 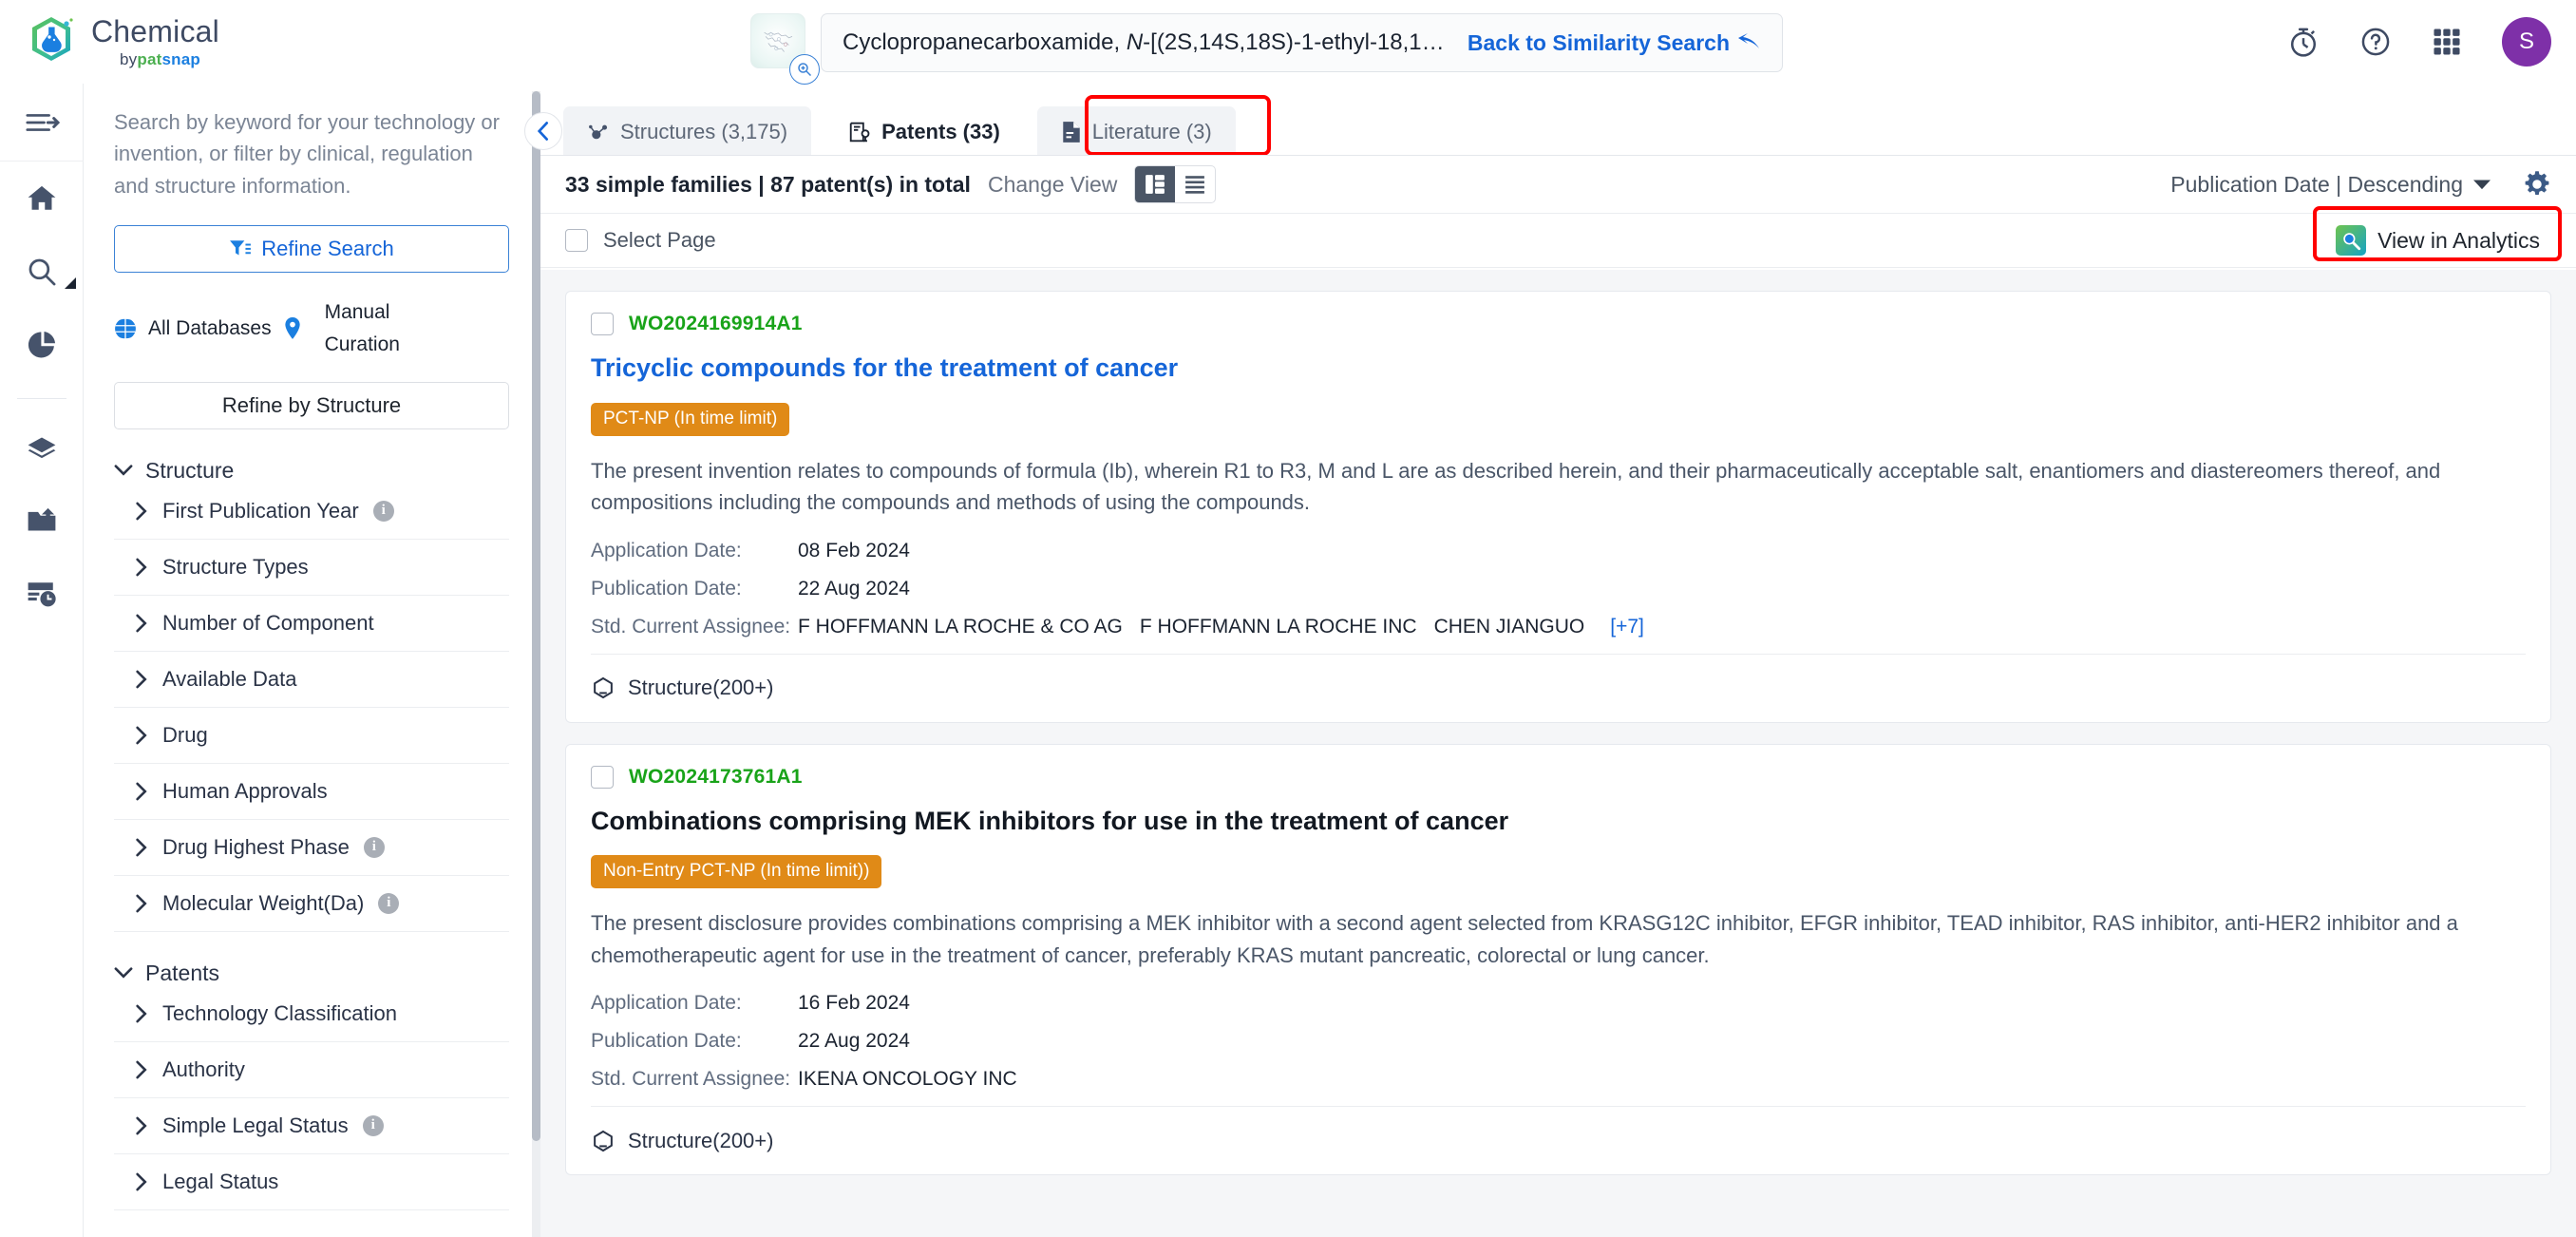 What do you see at coordinates (2419, 42) in the screenshot?
I see `top-right-actions: S` at bounding box center [2419, 42].